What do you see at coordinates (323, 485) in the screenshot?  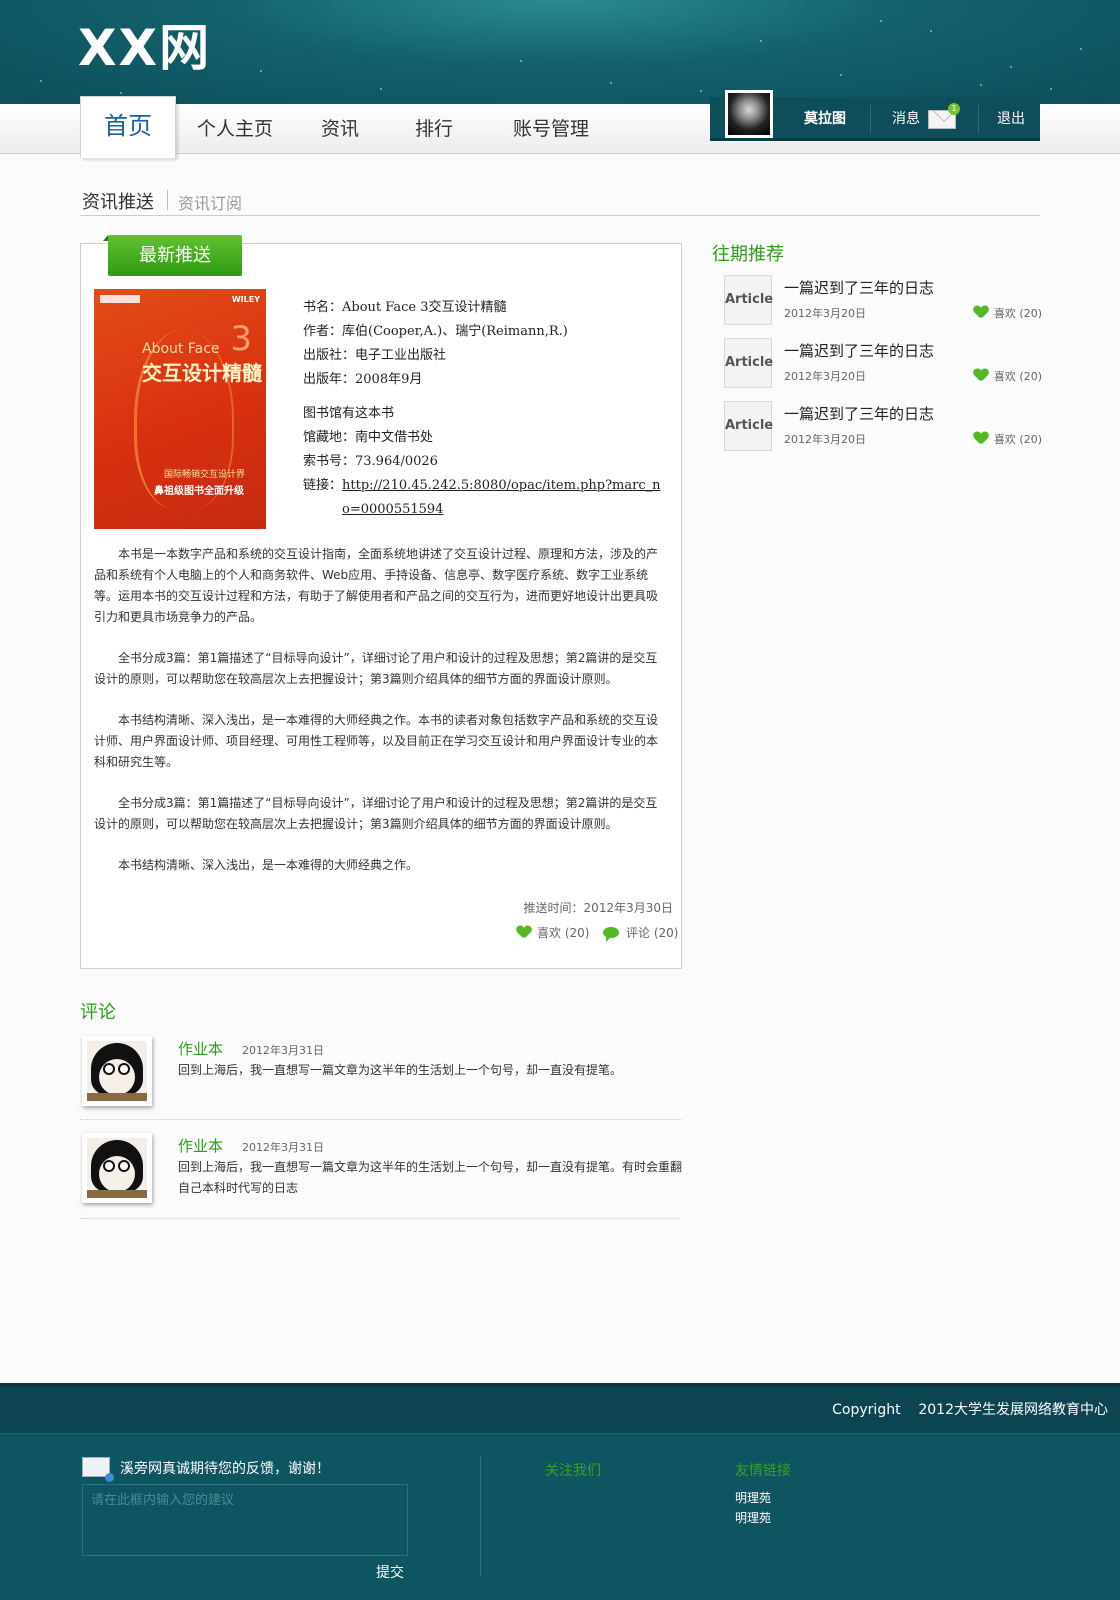 I see `link-label: 链接：` at bounding box center [323, 485].